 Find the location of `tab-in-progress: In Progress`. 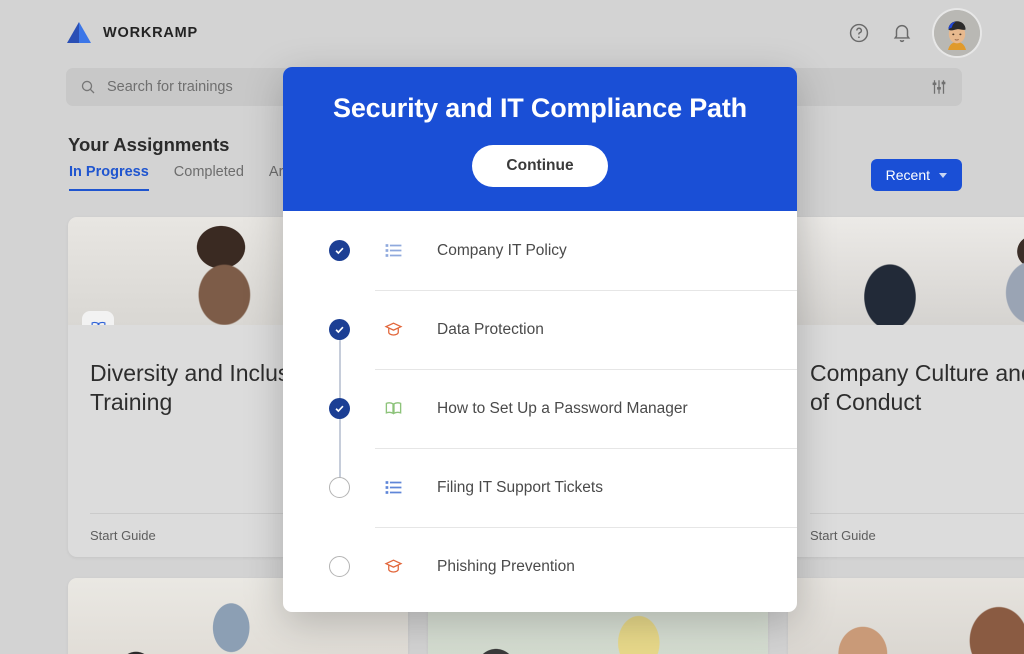

tab-in-progress: In Progress is located at coordinates (109, 177).